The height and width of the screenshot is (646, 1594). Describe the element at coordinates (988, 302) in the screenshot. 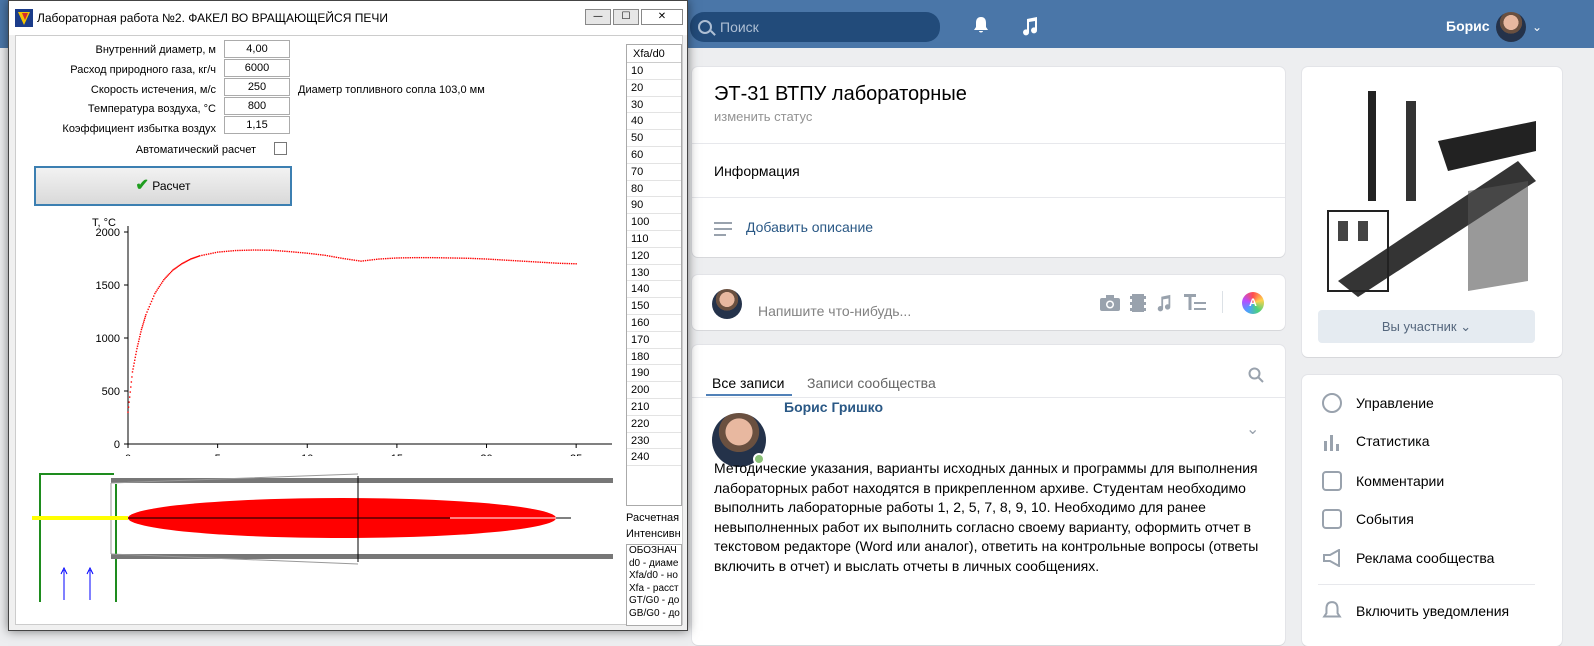

I see `post-composer: Напишите что-нибудь... A` at that location.